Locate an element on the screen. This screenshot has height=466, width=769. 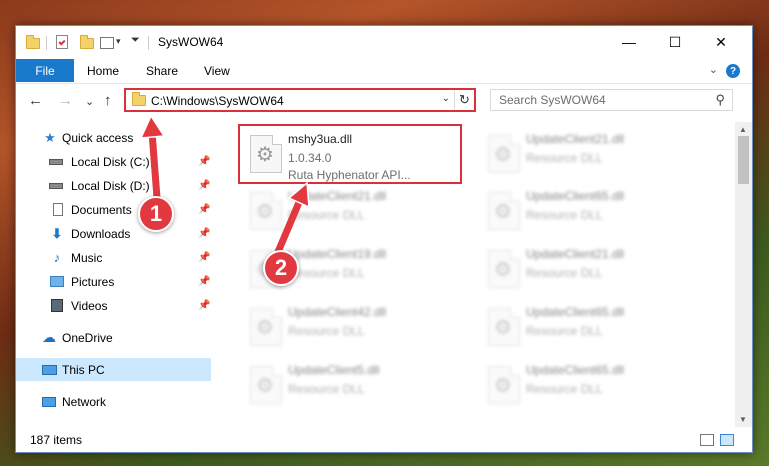
arrow-1-head is located at coordinates (152, 126).